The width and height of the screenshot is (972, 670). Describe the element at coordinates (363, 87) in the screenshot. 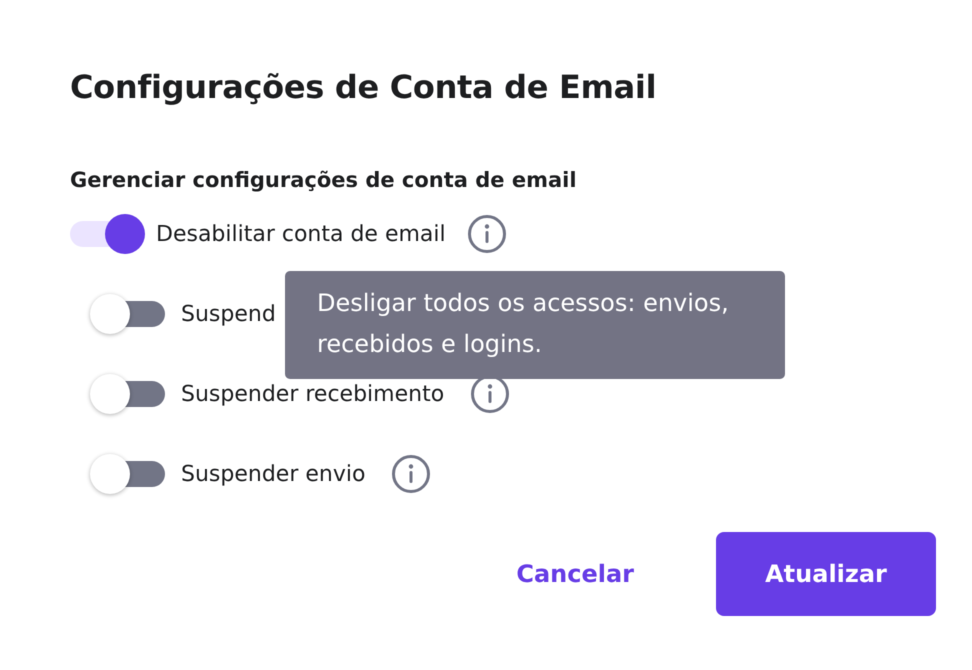

I see `dialog-title: Configurações de Conta de Email` at that location.